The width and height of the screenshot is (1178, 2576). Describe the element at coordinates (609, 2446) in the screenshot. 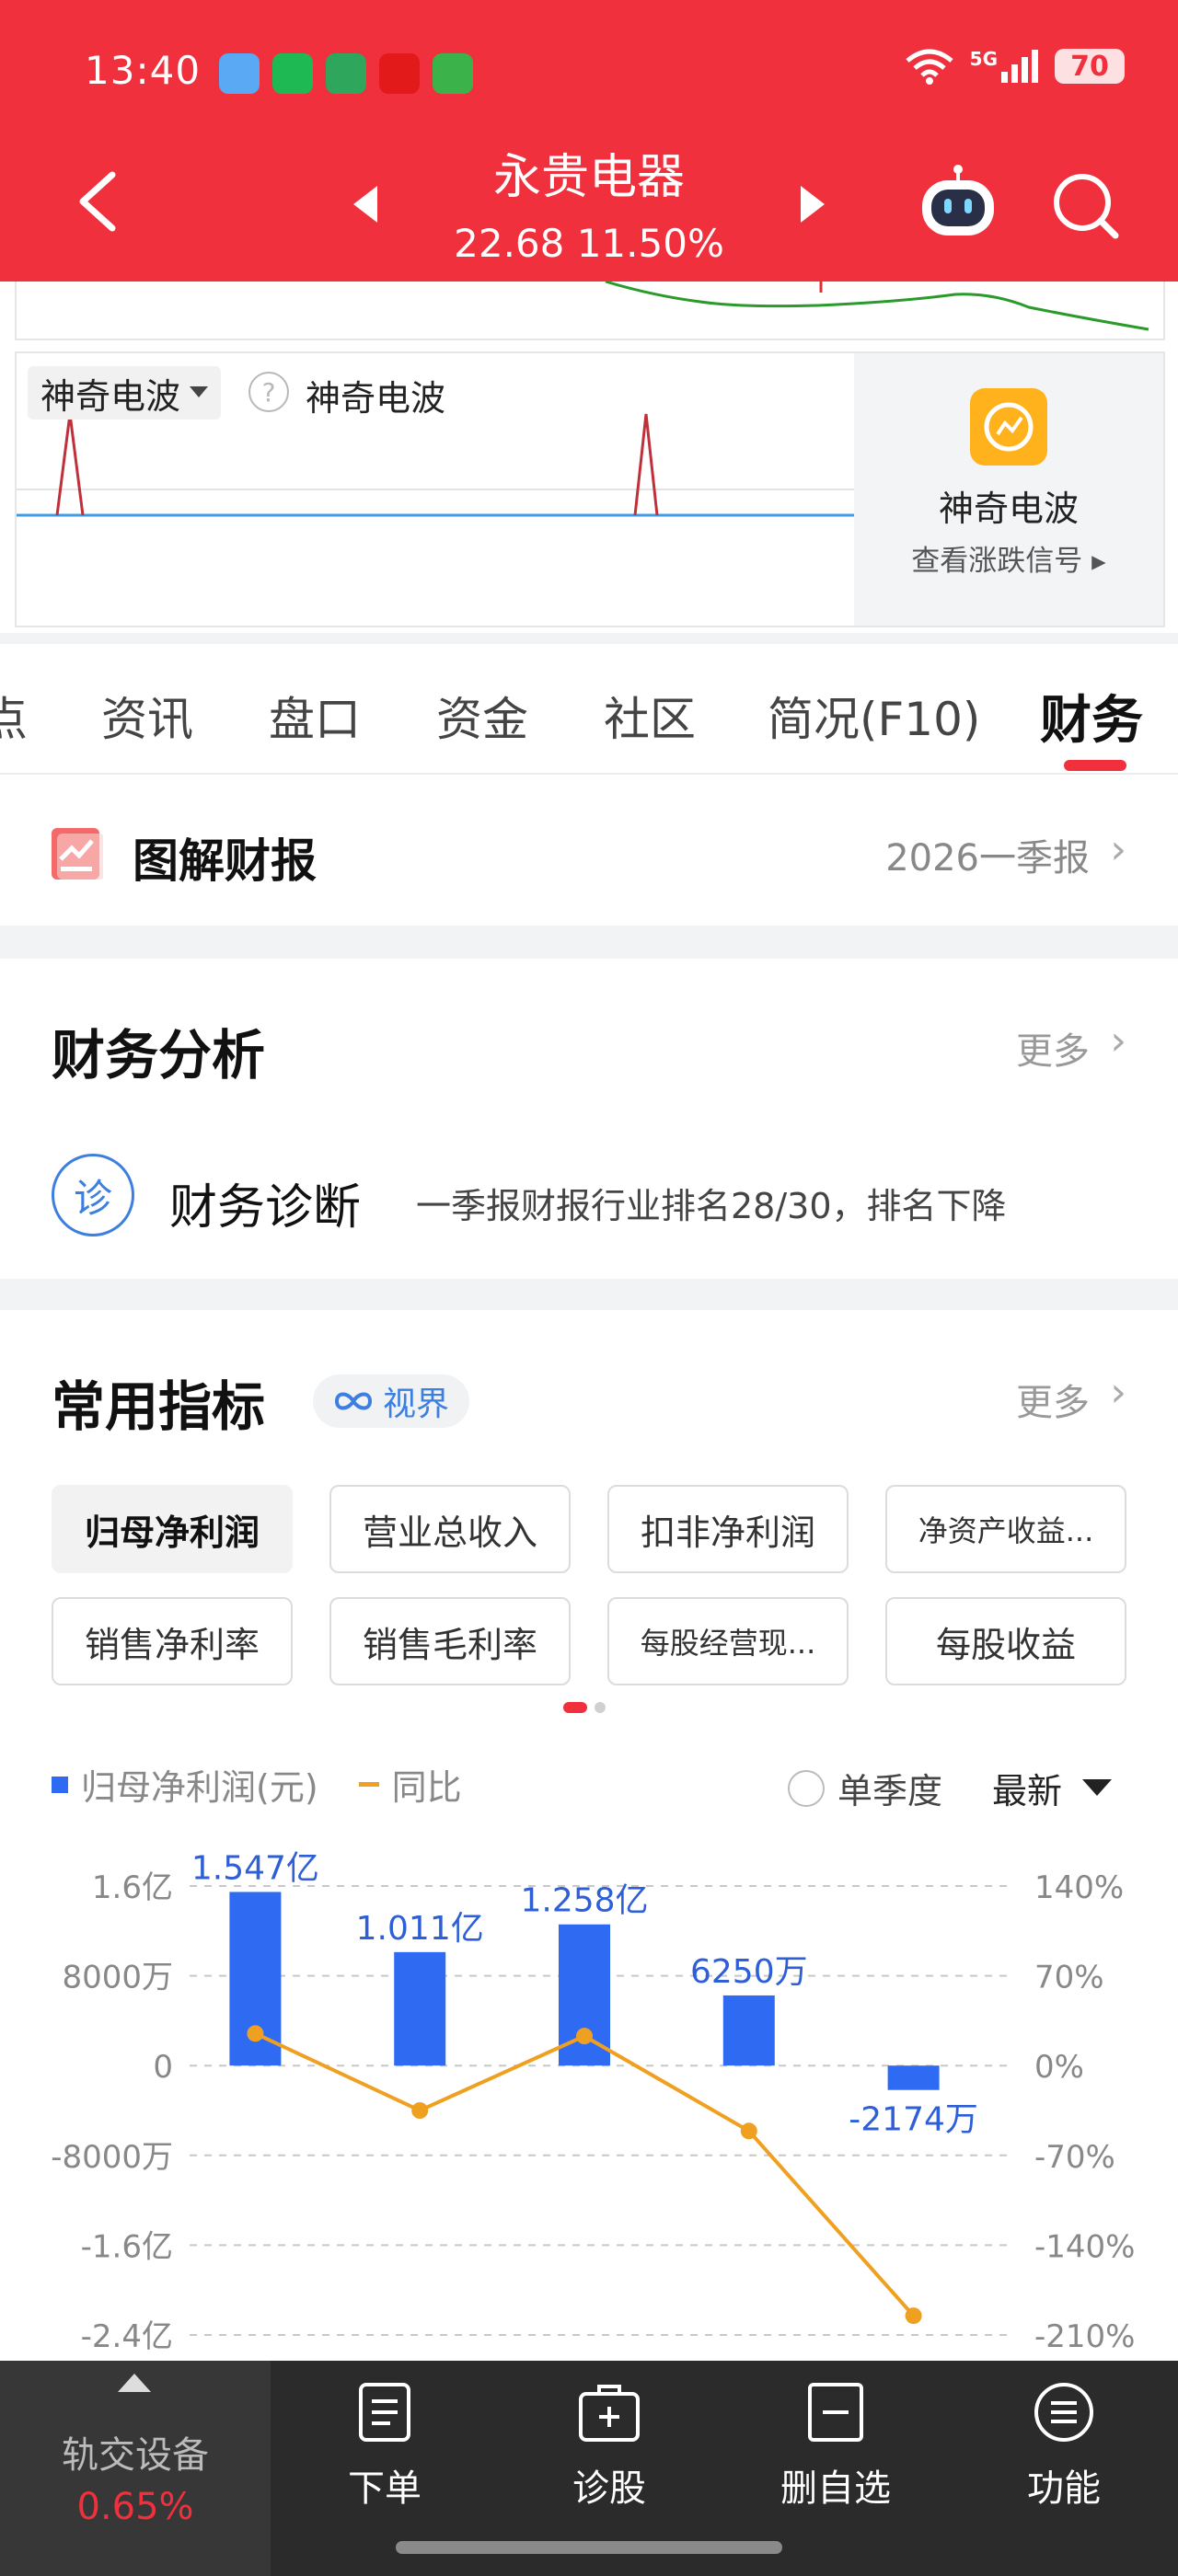

I see `diagnose-stock-button: 诊股` at that location.